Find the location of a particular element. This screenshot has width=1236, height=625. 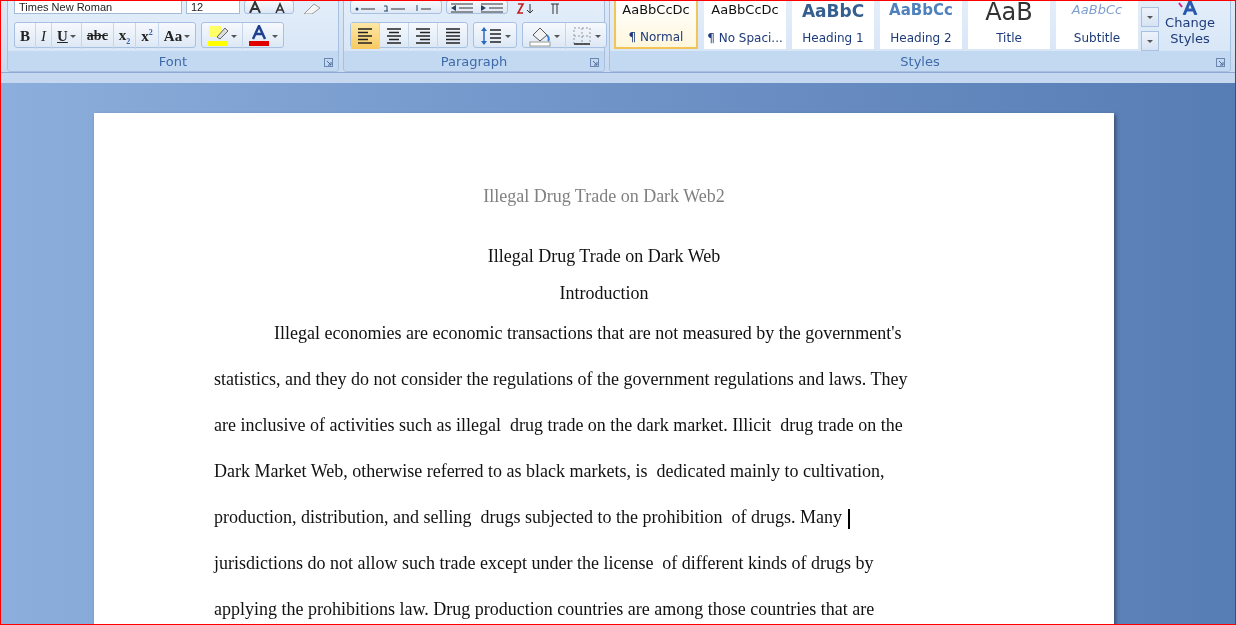

line-spacing-icon is located at coordinates (491, 36).